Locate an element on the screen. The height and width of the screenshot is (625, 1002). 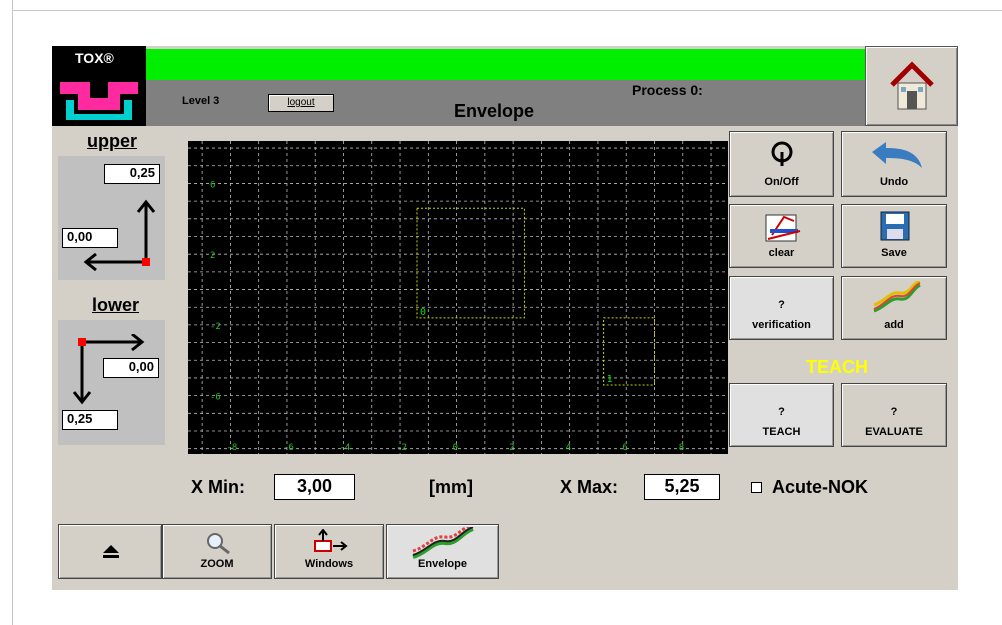
logout-button: logout is located at coordinates (301, 103).